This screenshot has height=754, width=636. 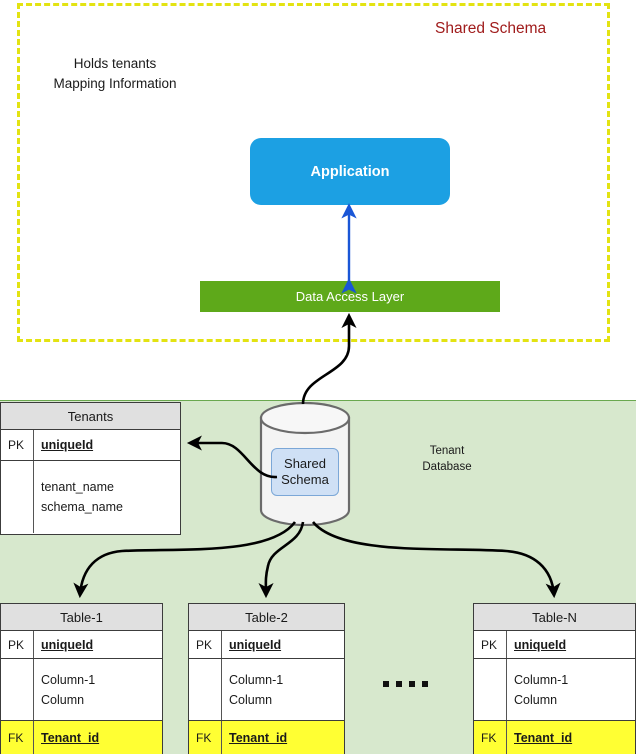 I want to click on table-1-title: Table-1, so click(x=81, y=617).